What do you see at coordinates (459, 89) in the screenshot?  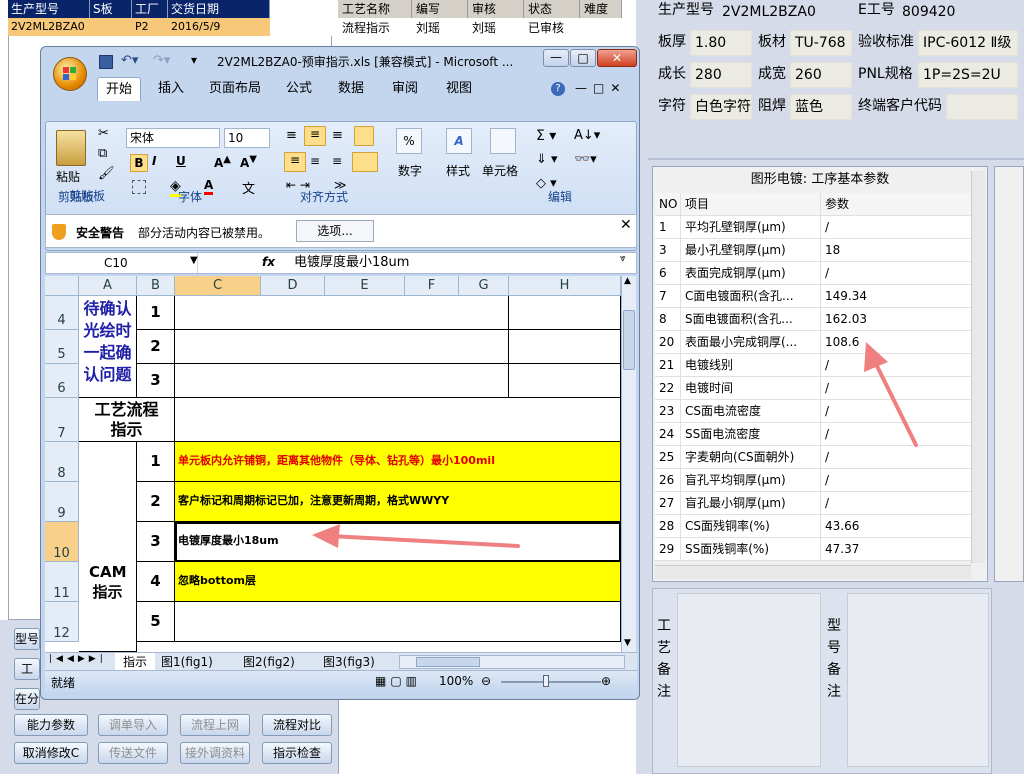 I see `tab-view: 视图` at bounding box center [459, 89].